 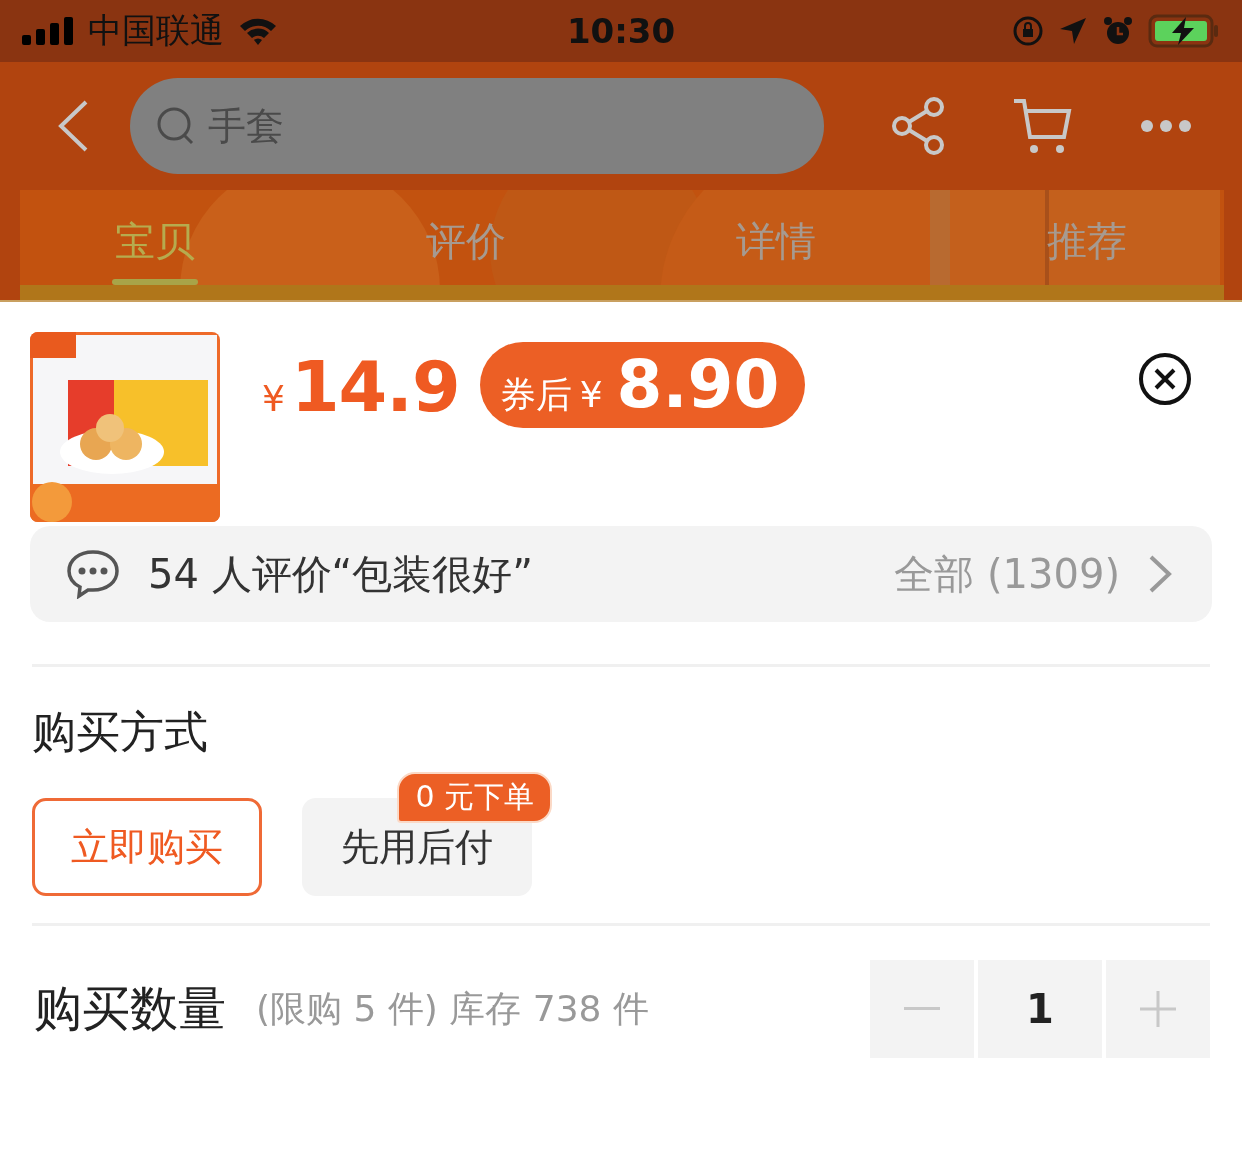 I want to click on close-icon, so click(x=1165, y=379).